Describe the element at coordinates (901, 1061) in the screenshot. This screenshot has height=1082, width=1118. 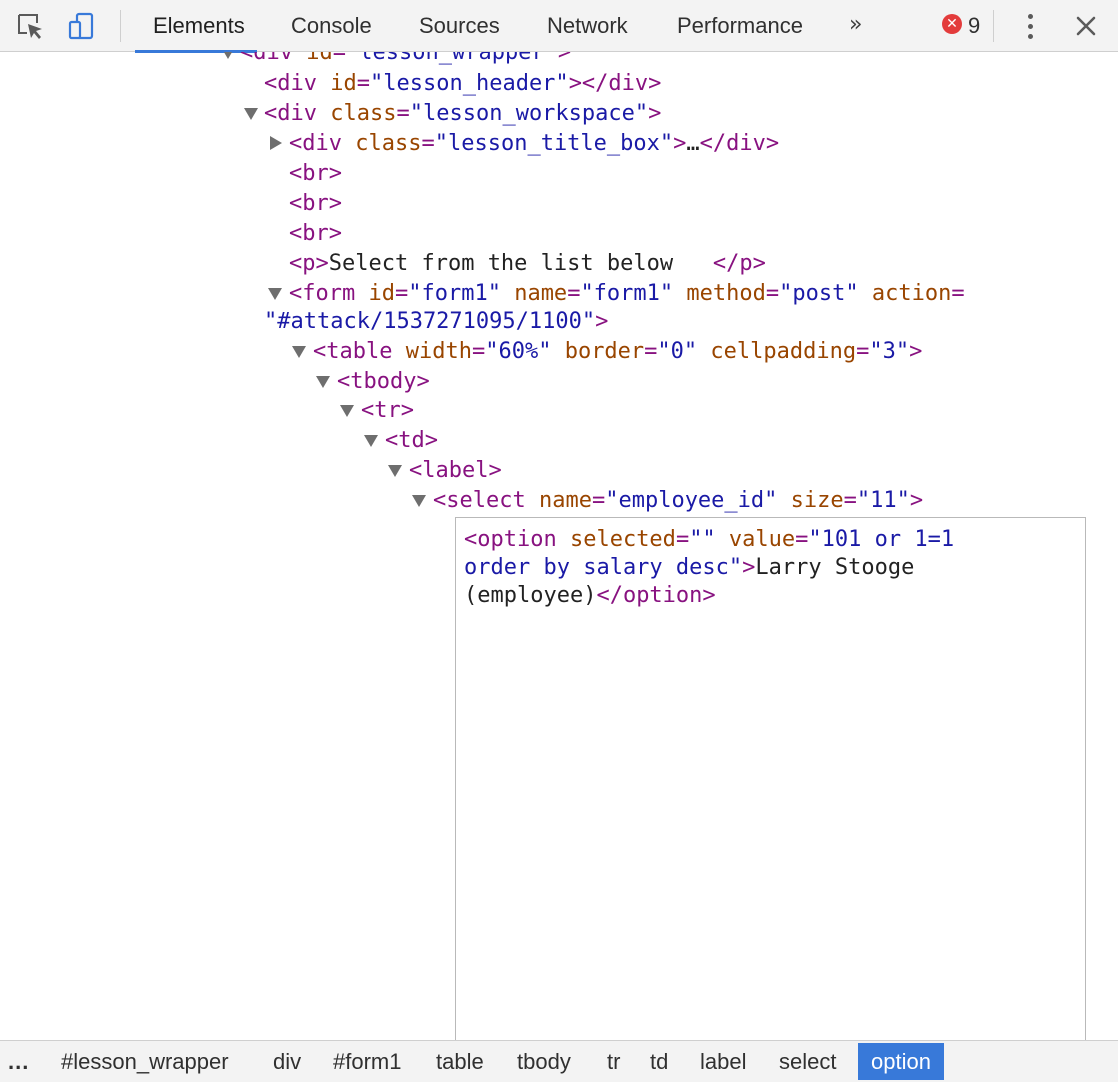
I see `breadcrumb-item-selected: option` at that location.